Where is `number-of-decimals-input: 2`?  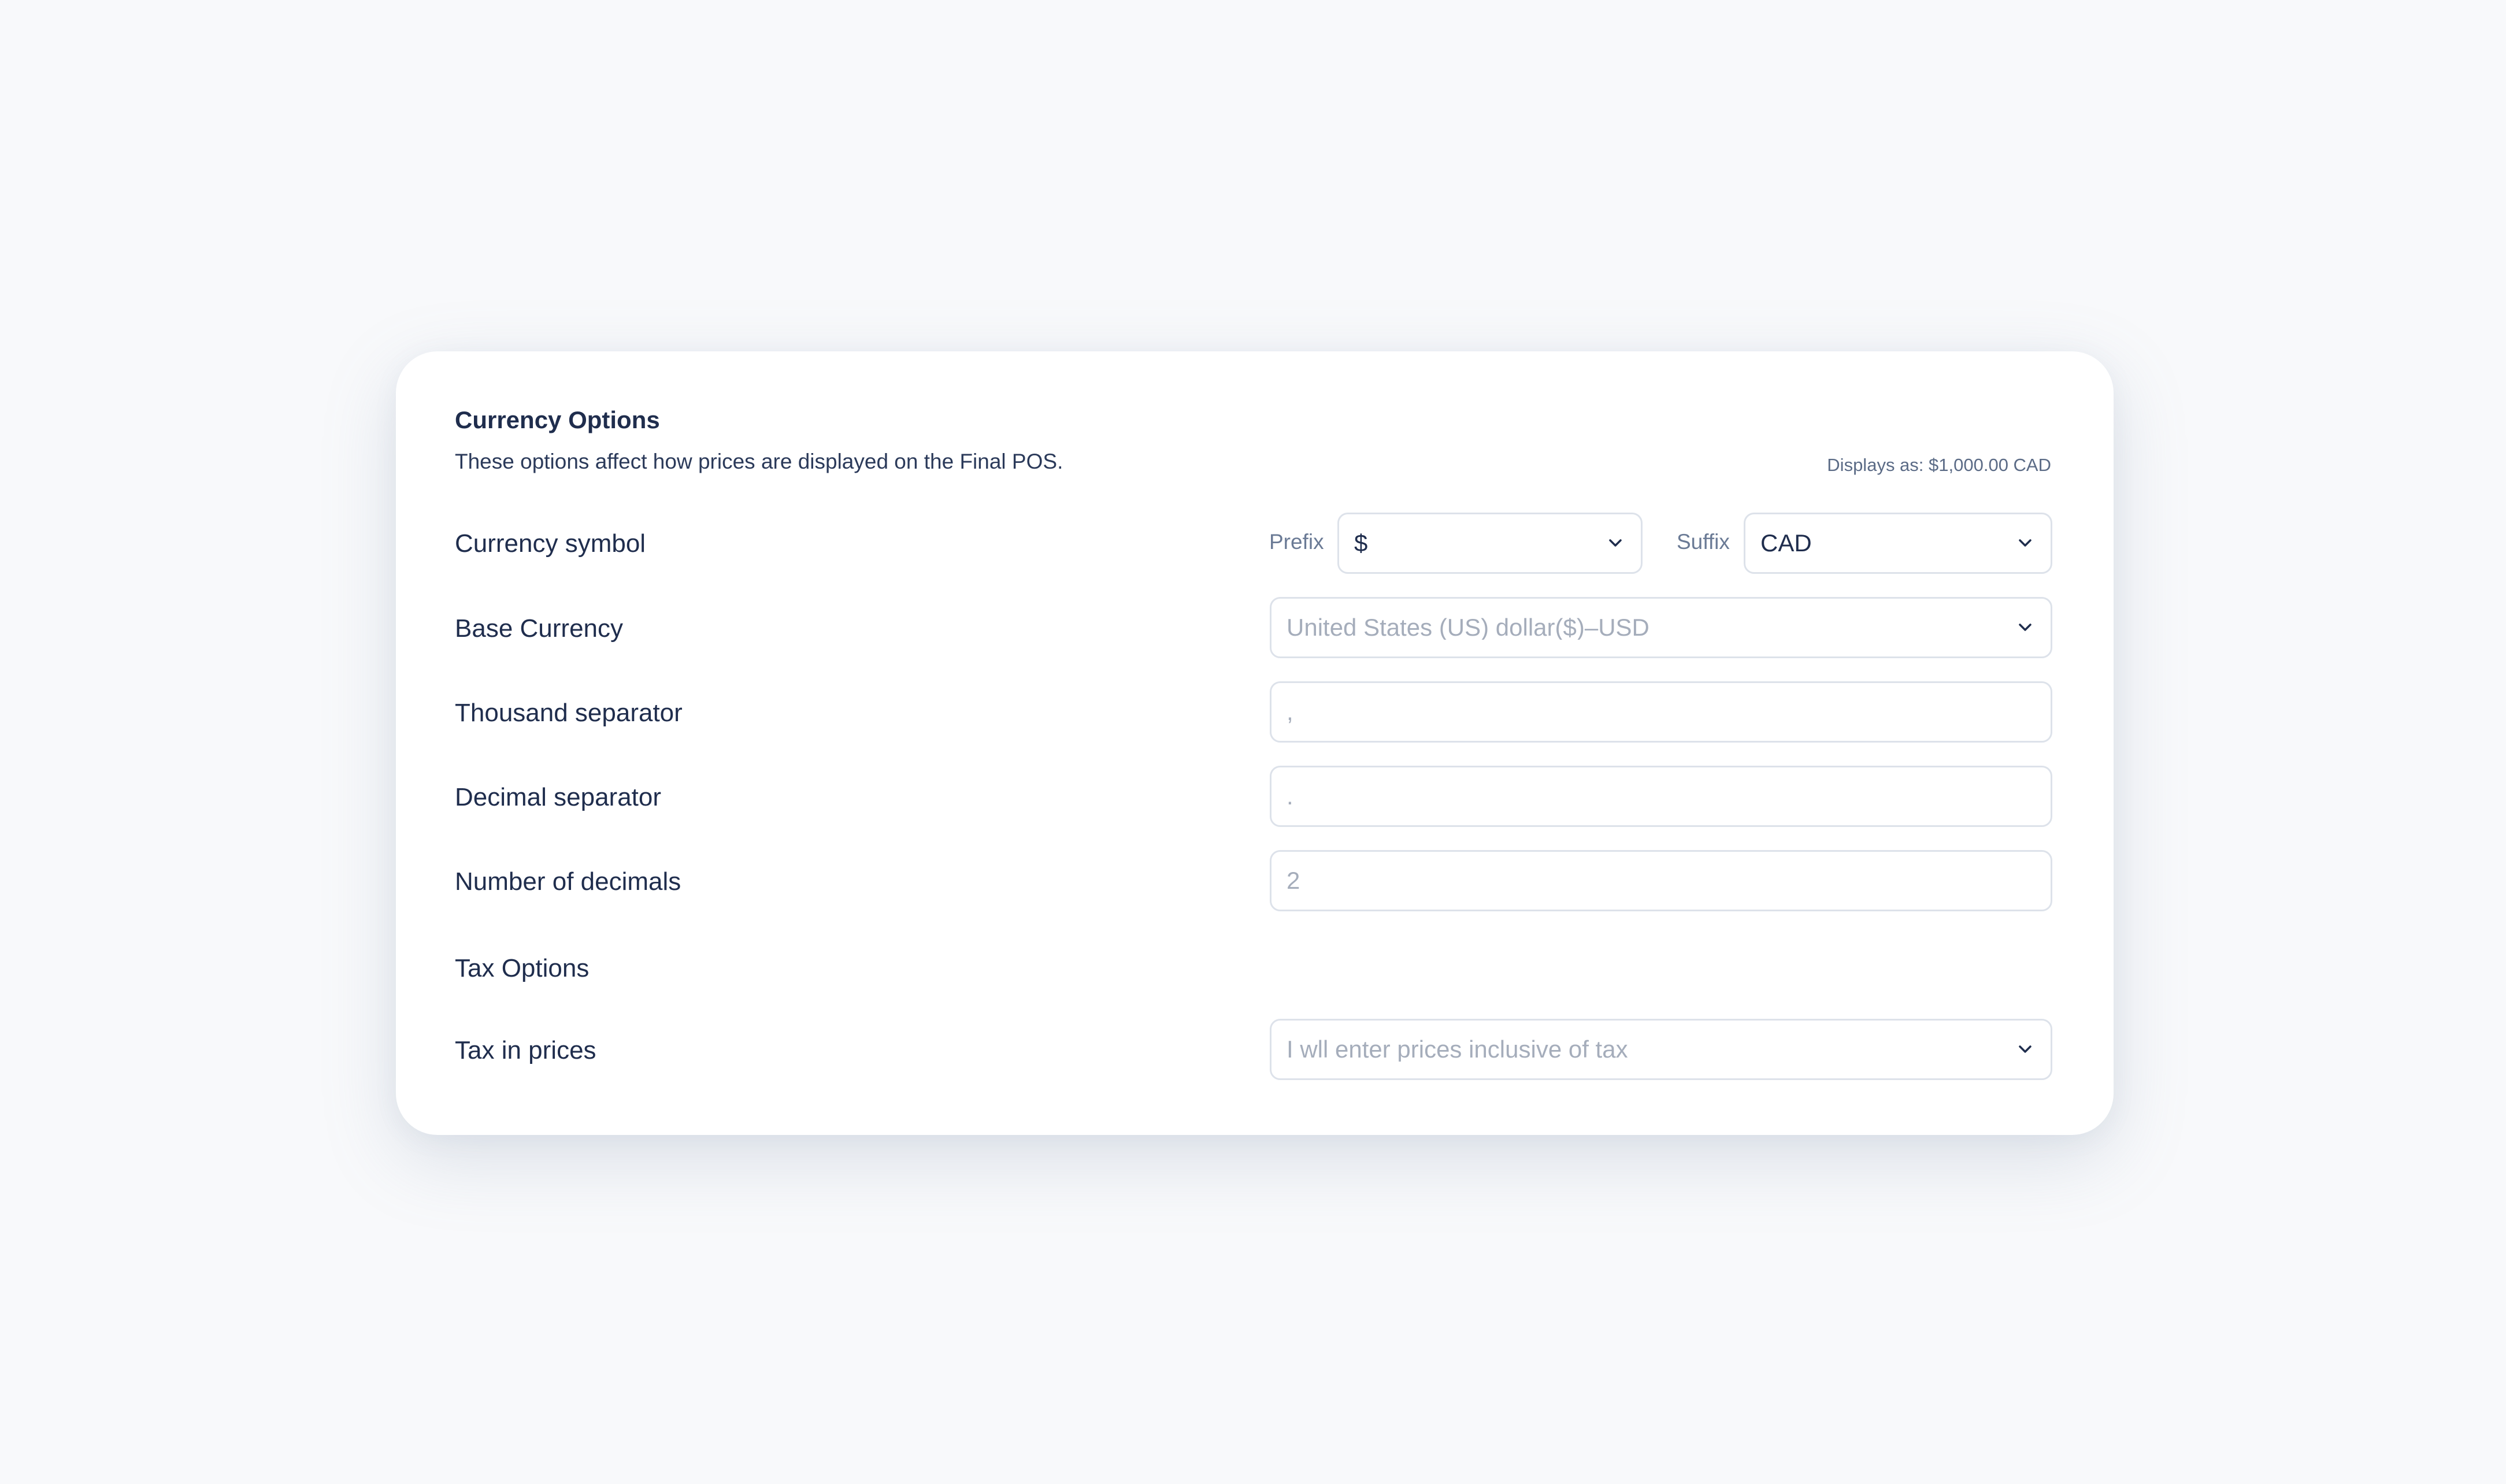
number-of-decimals-input: 2 is located at coordinates (1661, 880).